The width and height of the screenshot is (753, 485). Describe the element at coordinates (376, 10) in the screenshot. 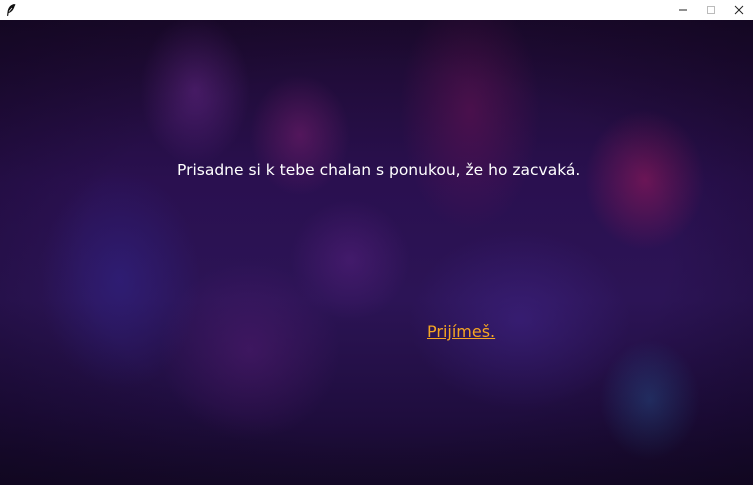

I see `title-bar` at that location.